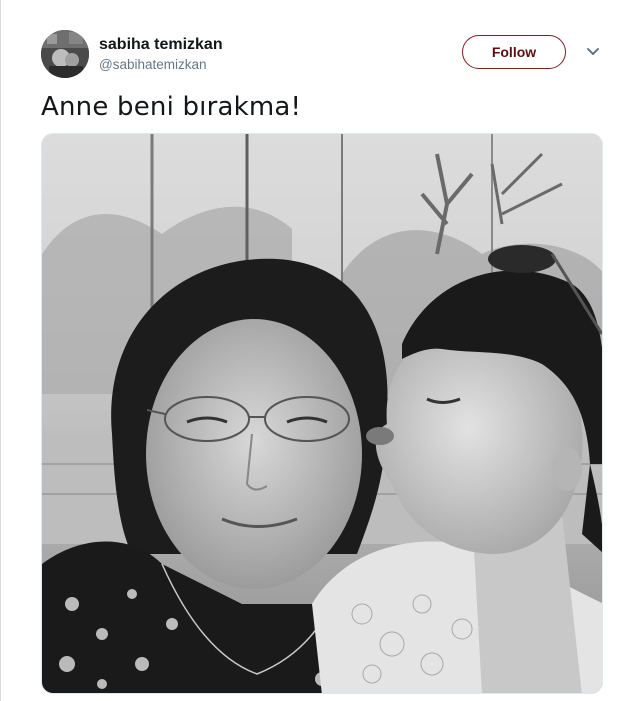 This screenshot has height=701, width=636. What do you see at coordinates (161, 45) in the screenshot?
I see `display-name: sabiha temizkan` at bounding box center [161, 45].